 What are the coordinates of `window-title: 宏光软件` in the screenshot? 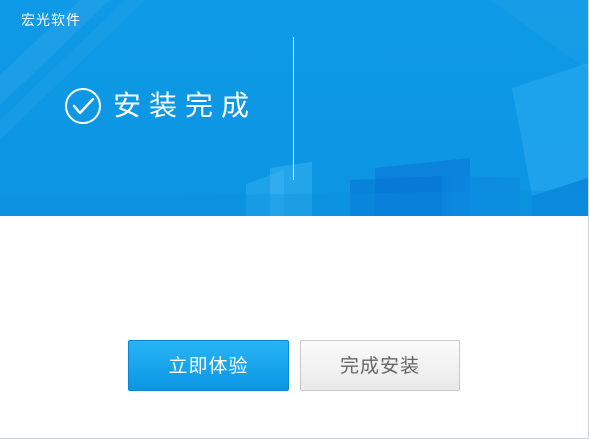 It's located at (51, 21).